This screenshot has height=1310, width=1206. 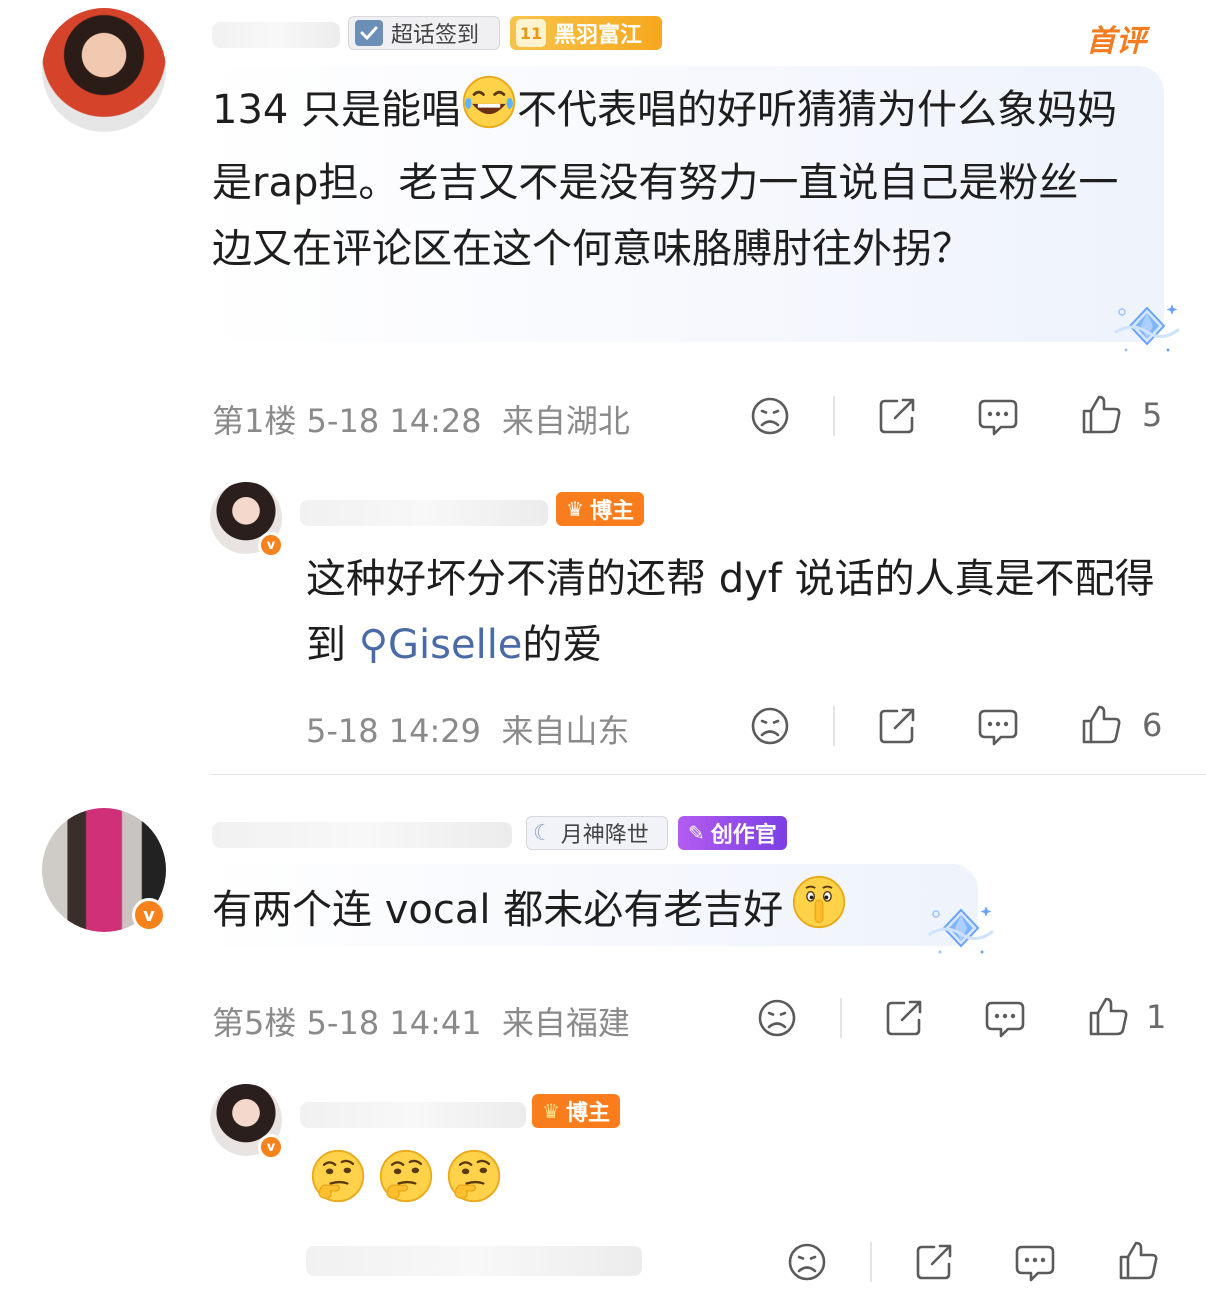 What do you see at coordinates (736, 612) in the screenshot?
I see `reply-text: 这种好坏分不清的还帮 dyf 说话的人真是不配得到 ⚲Giselle的爱` at bounding box center [736, 612].